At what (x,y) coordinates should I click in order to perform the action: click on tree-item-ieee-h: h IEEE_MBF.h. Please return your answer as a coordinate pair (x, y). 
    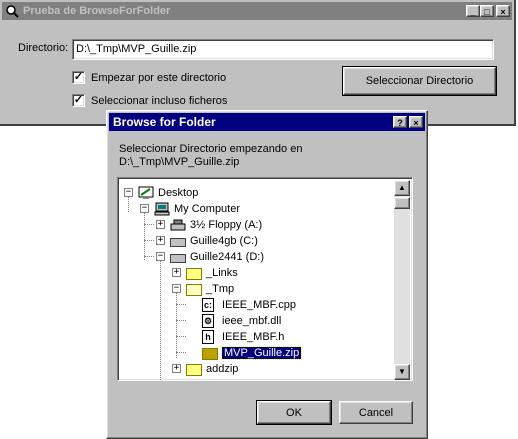
    Looking at the image, I should click on (243, 337).